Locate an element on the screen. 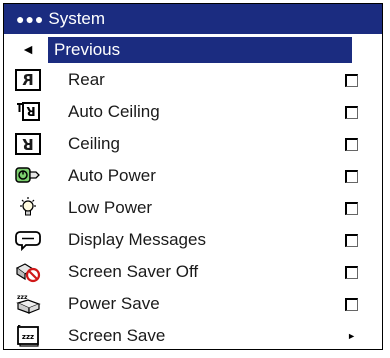  menu-item-label: Auto Power is located at coordinates (112, 175).